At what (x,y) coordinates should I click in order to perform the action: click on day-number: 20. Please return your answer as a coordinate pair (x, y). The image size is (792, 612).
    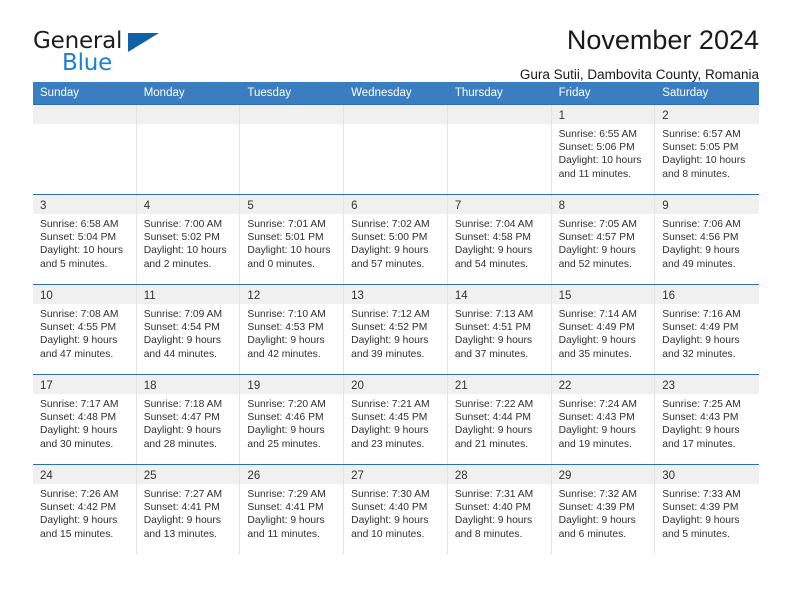
    Looking at the image, I should click on (357, 386).